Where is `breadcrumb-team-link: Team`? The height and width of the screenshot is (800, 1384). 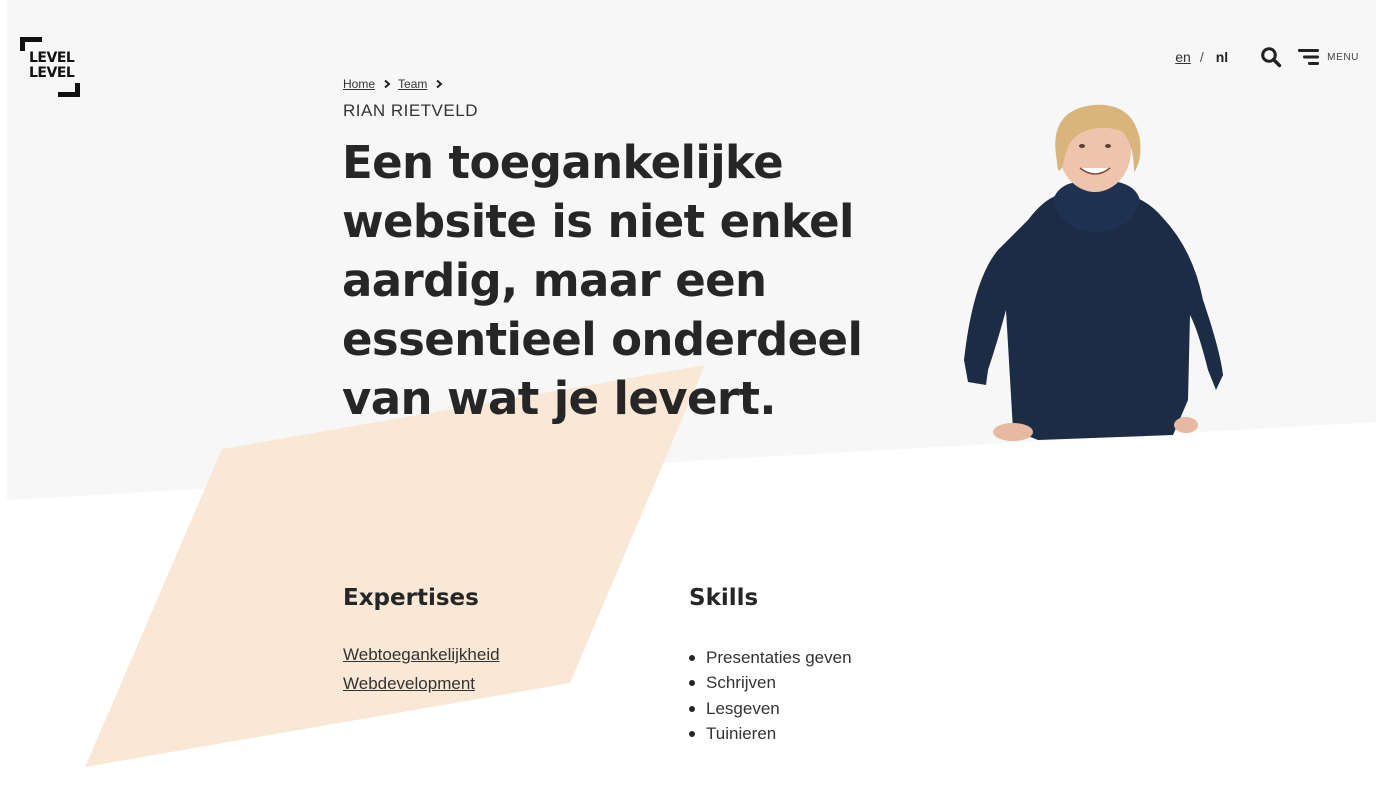 breadcrumb-team-link: Team is located at coordinates (412, 84).